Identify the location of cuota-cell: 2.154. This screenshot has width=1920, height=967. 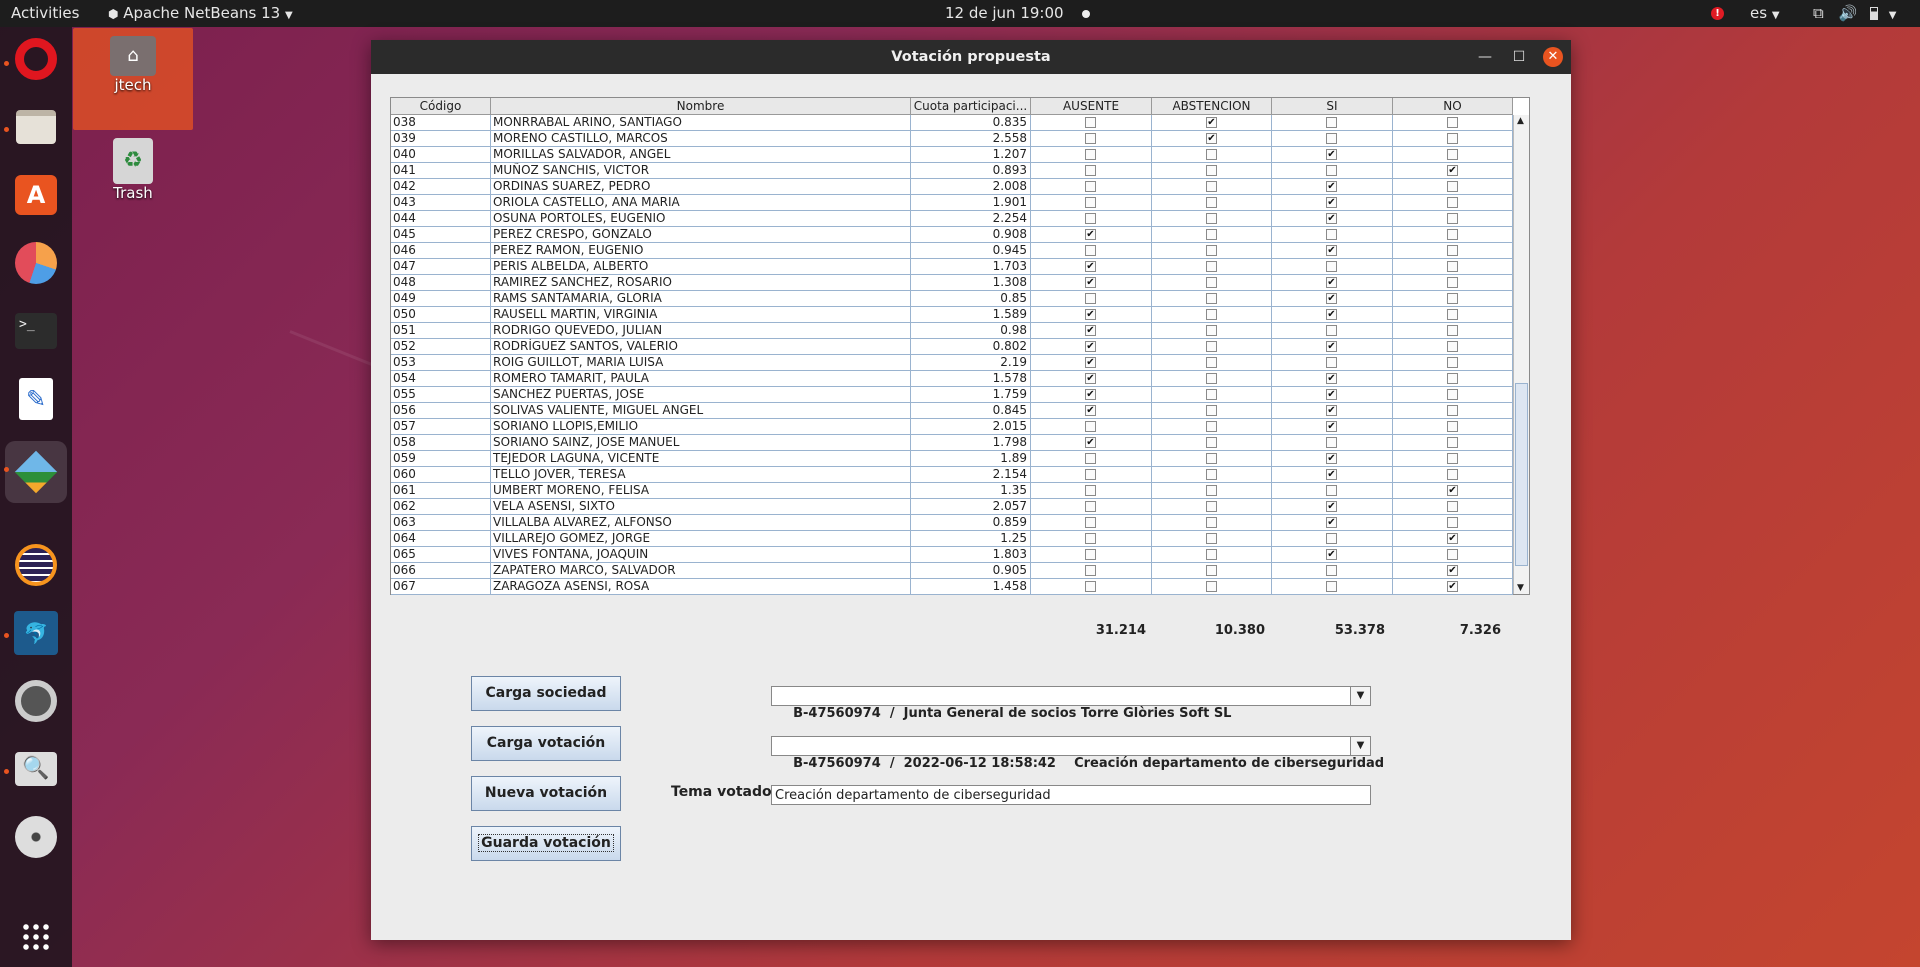
(971, 474).